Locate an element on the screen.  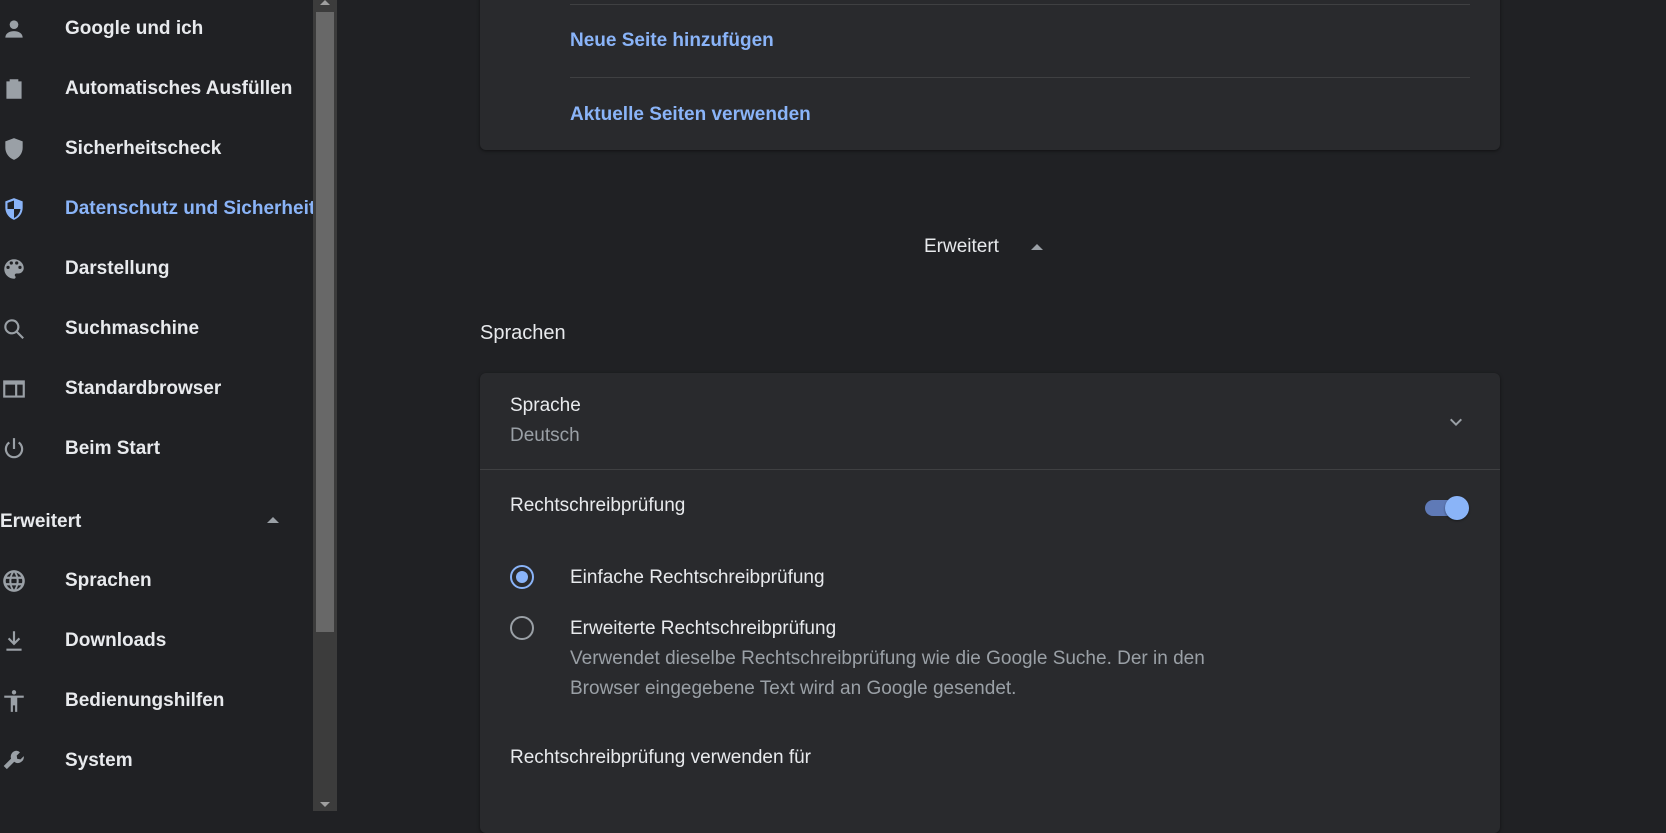
scrollbar-thumb is located at coordinates (325, 322).